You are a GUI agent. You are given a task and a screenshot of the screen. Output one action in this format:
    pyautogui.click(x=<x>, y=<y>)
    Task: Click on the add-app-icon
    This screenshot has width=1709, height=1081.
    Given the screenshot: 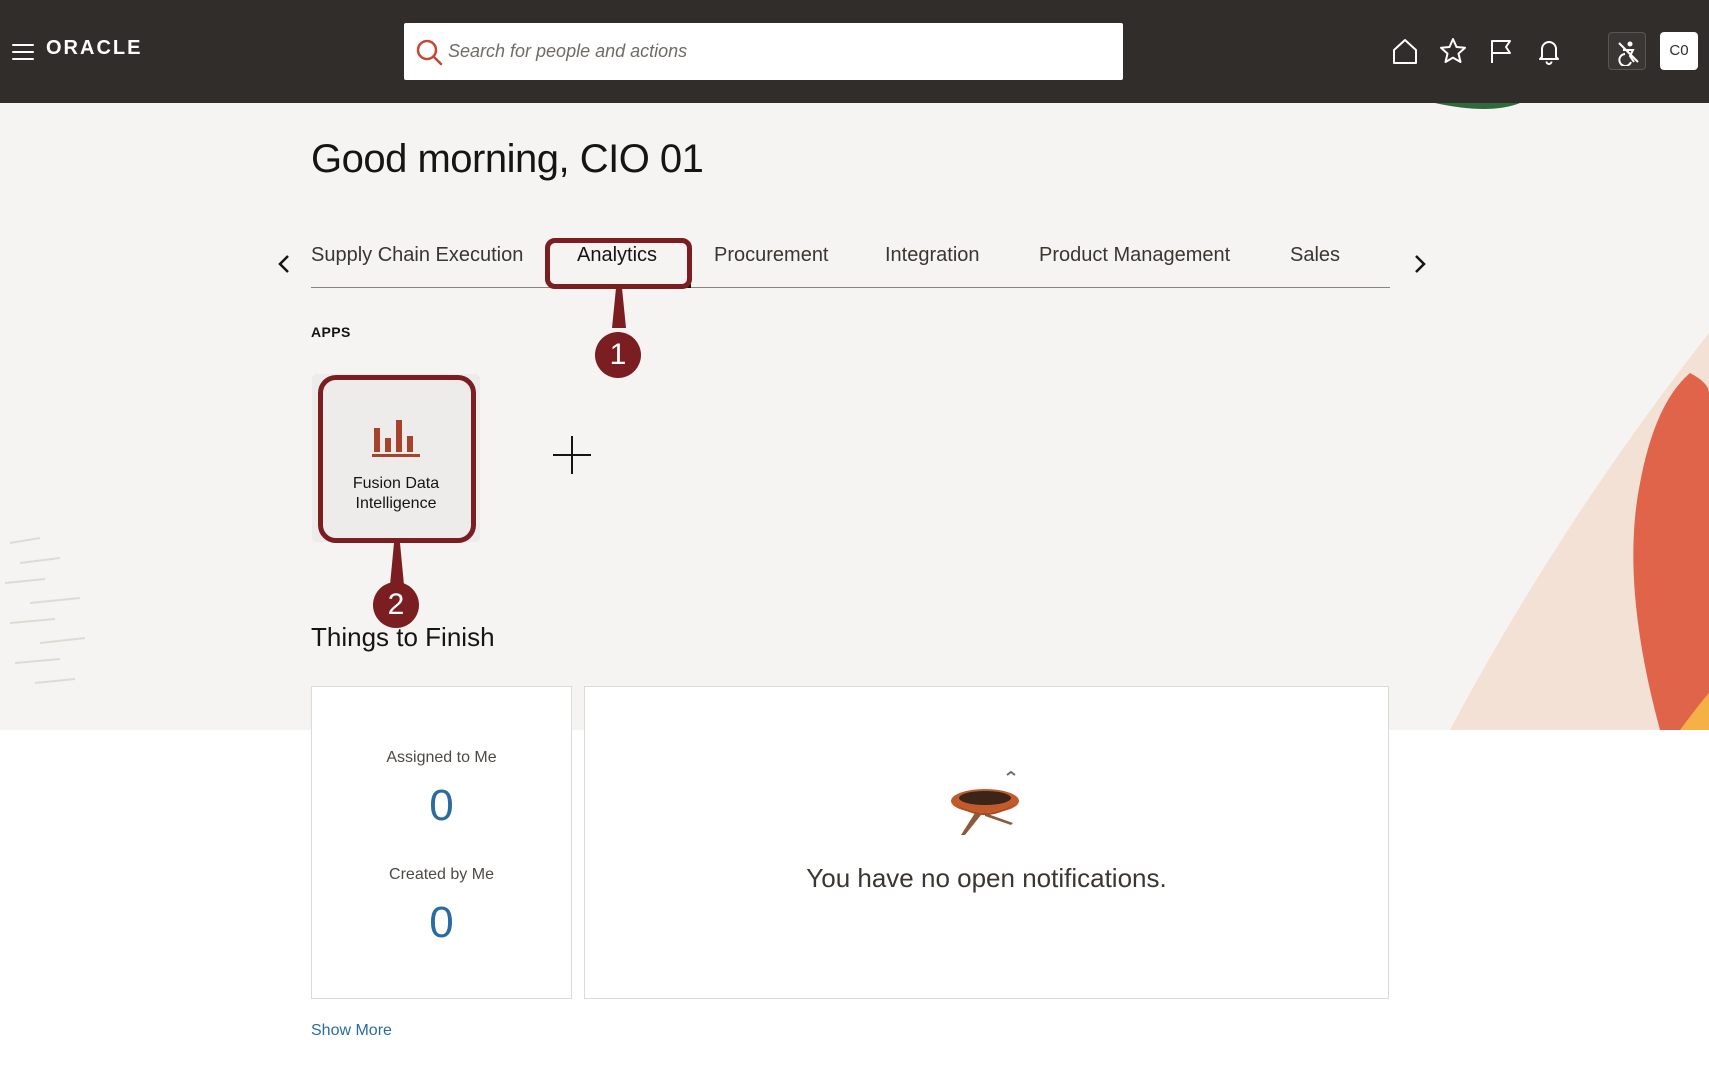 What is the action you would take?
    pyautogui.click(x=572, y=455)
    